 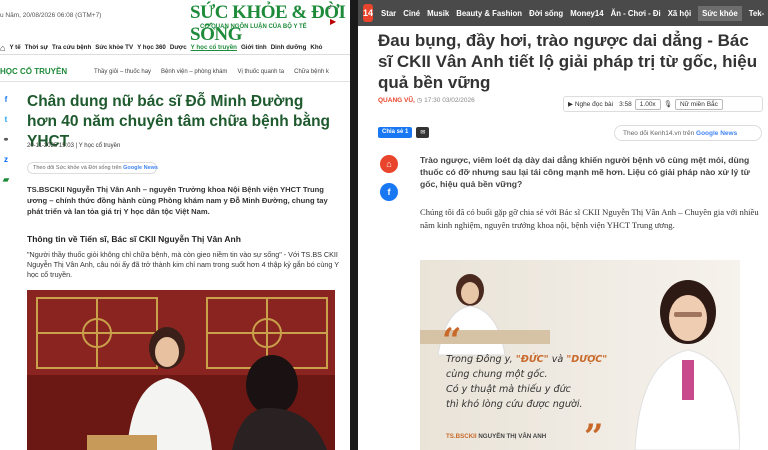 I want to click on nav-item: Y học 360, so click(x=153, y=47).